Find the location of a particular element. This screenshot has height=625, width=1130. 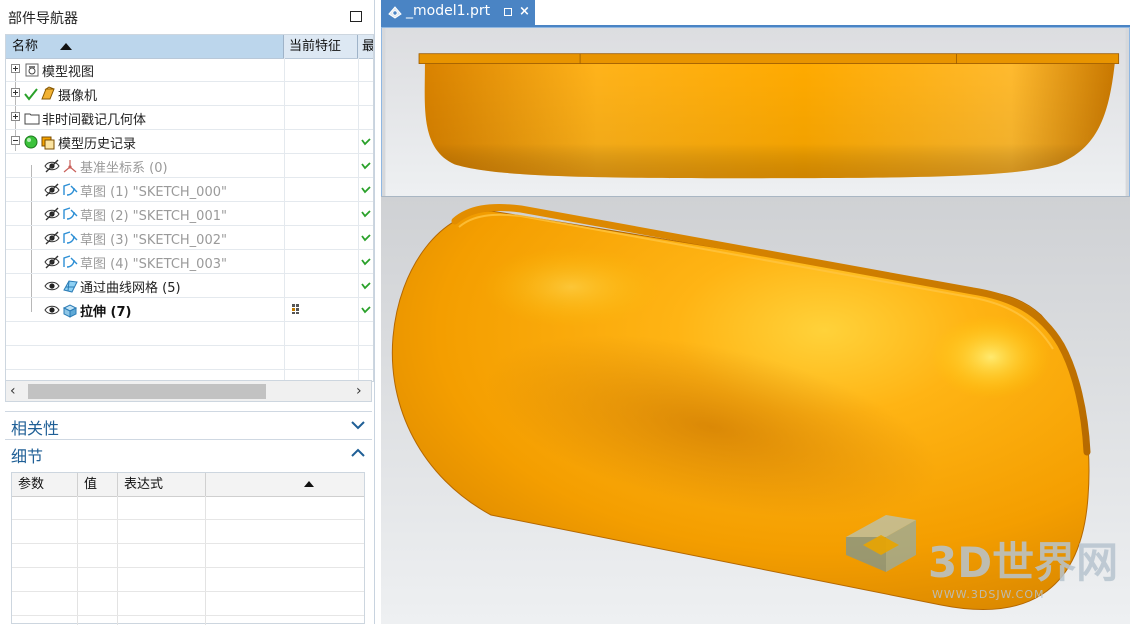

folder-icon is located at coordinates (32, 119).